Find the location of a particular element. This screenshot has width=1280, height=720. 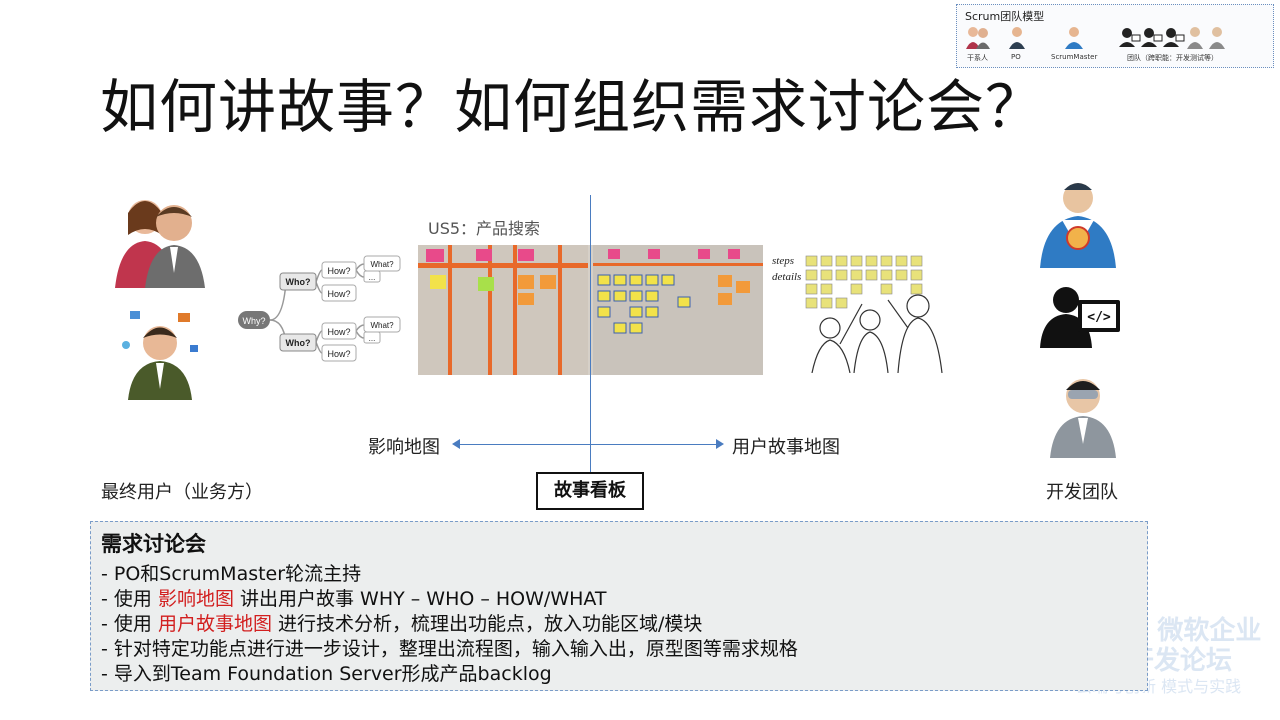

arrow-left-icon is located at coordinates (456, 444).